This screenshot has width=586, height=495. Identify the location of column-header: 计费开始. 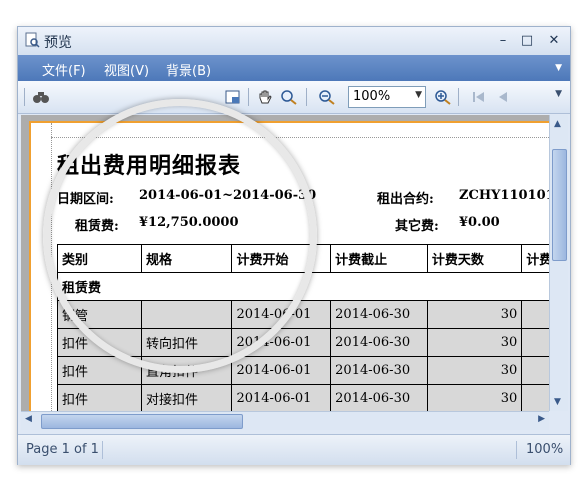
(281, 258).